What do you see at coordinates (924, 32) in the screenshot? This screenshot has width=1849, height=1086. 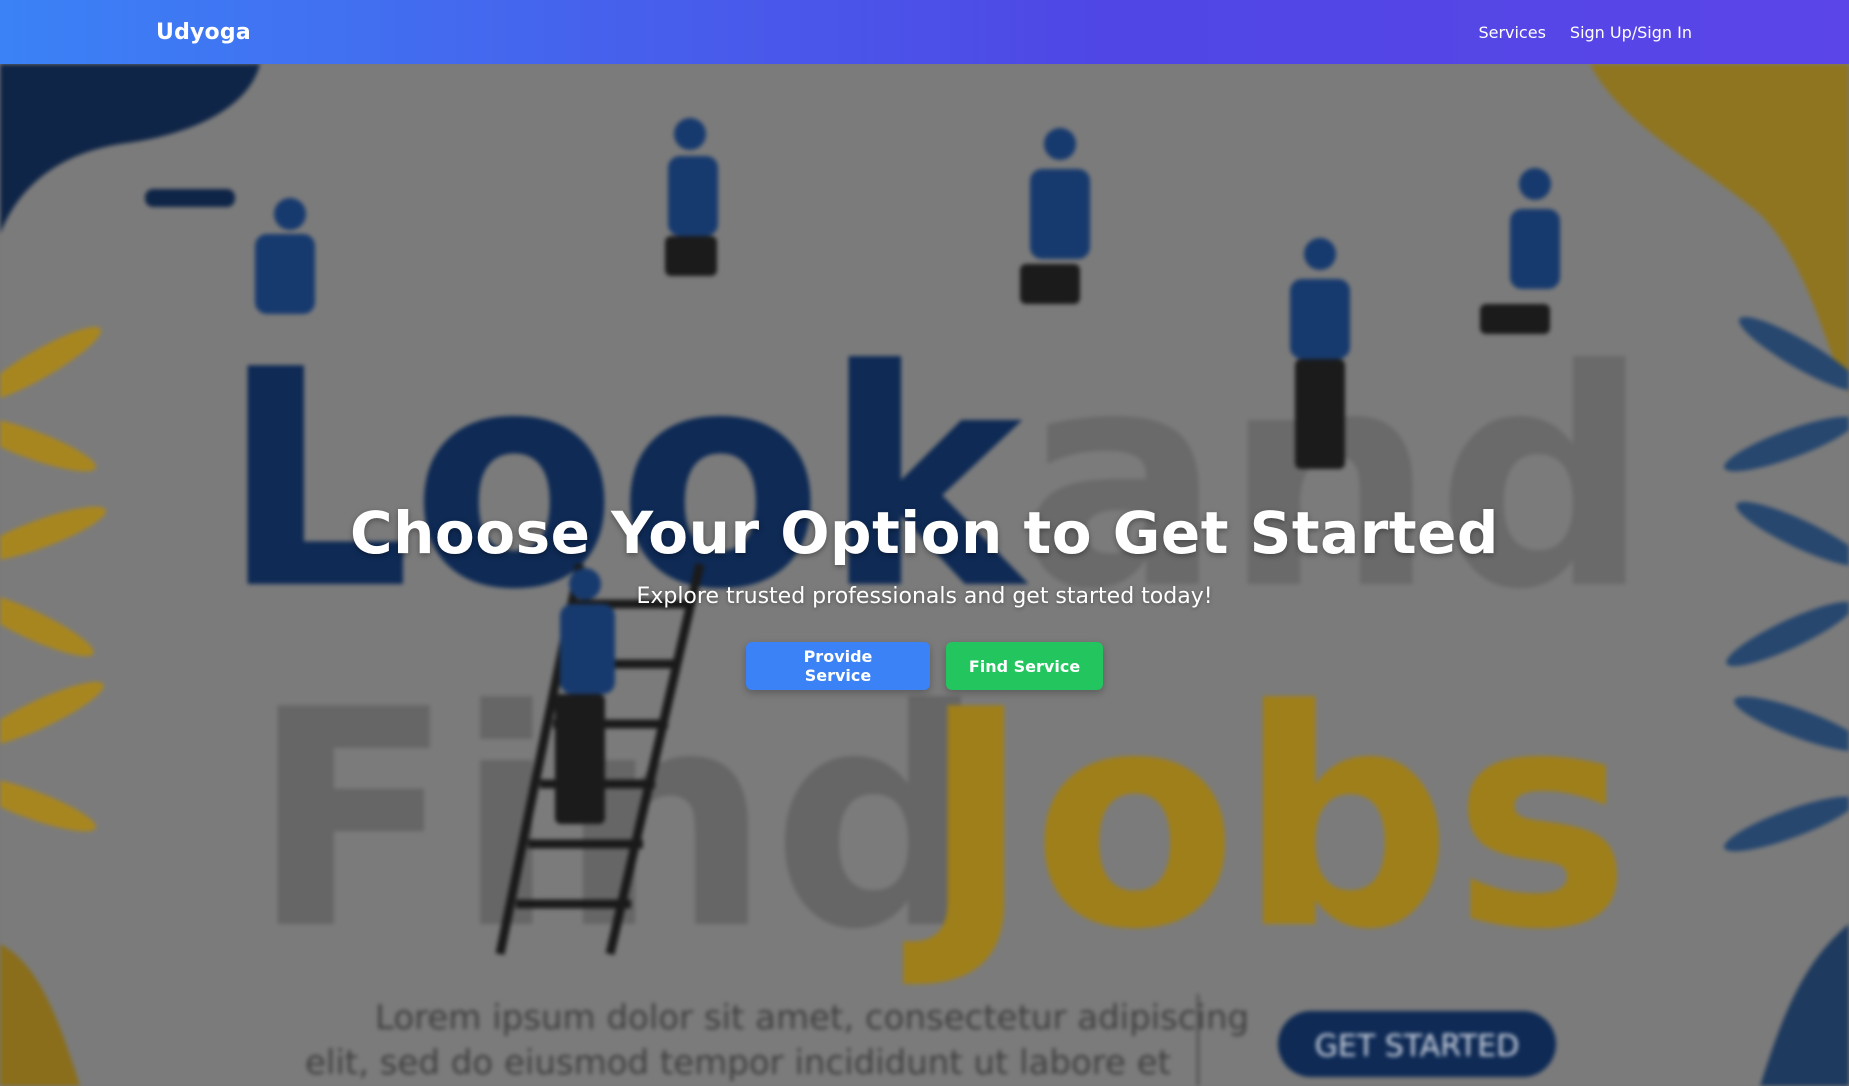 I see `top-navbar: Udyoga Services Sign Up/Sign In` at bounding box center [924, 32].